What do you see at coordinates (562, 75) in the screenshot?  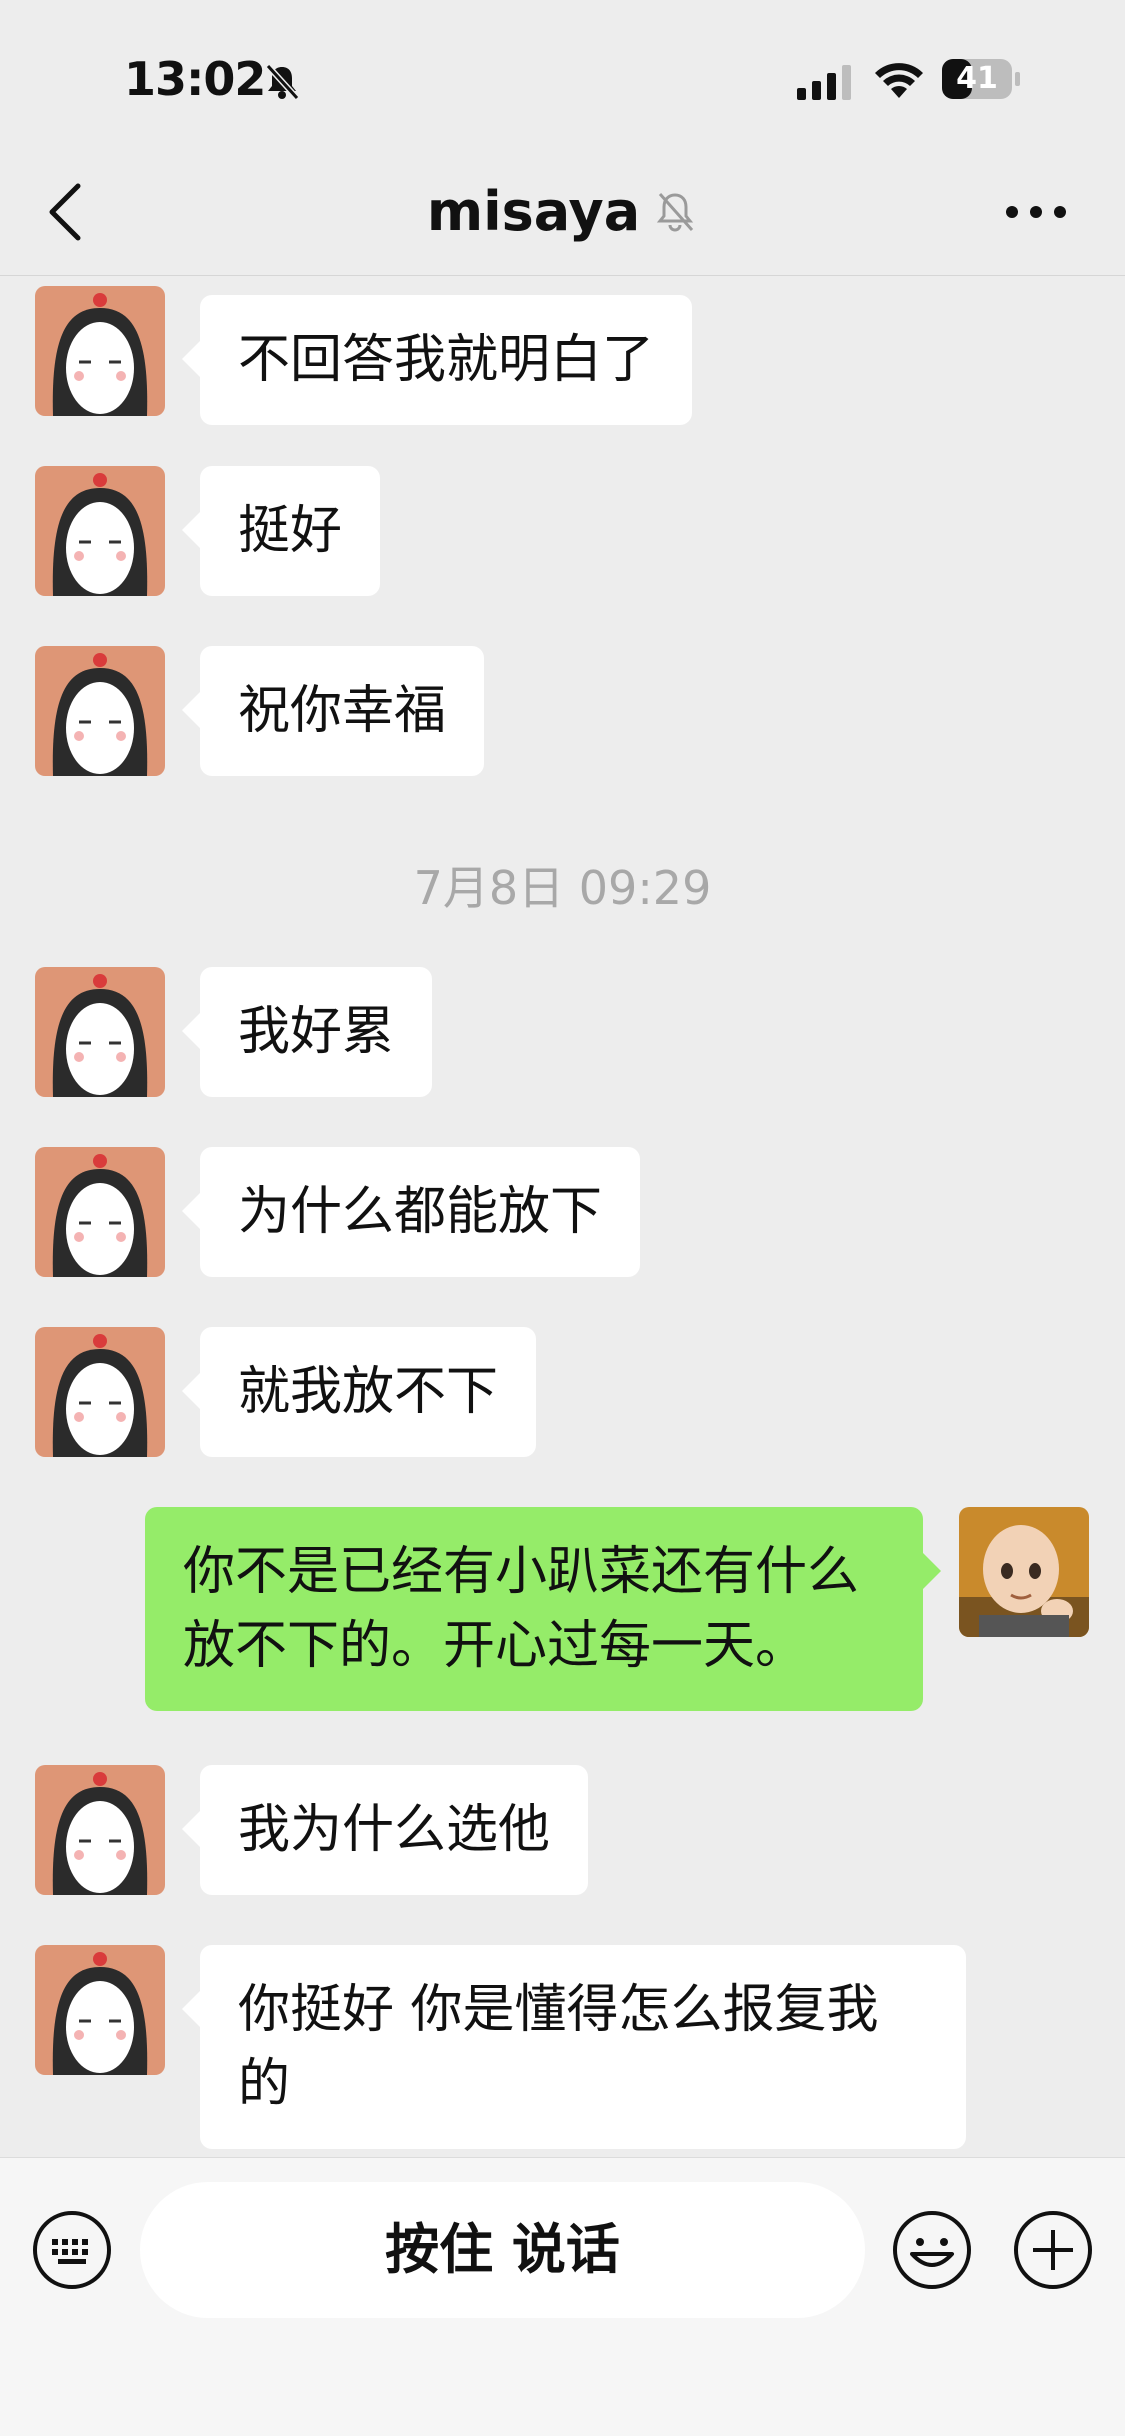 I see `status-bar: 13:02 41` at bounding box center [562, 75].